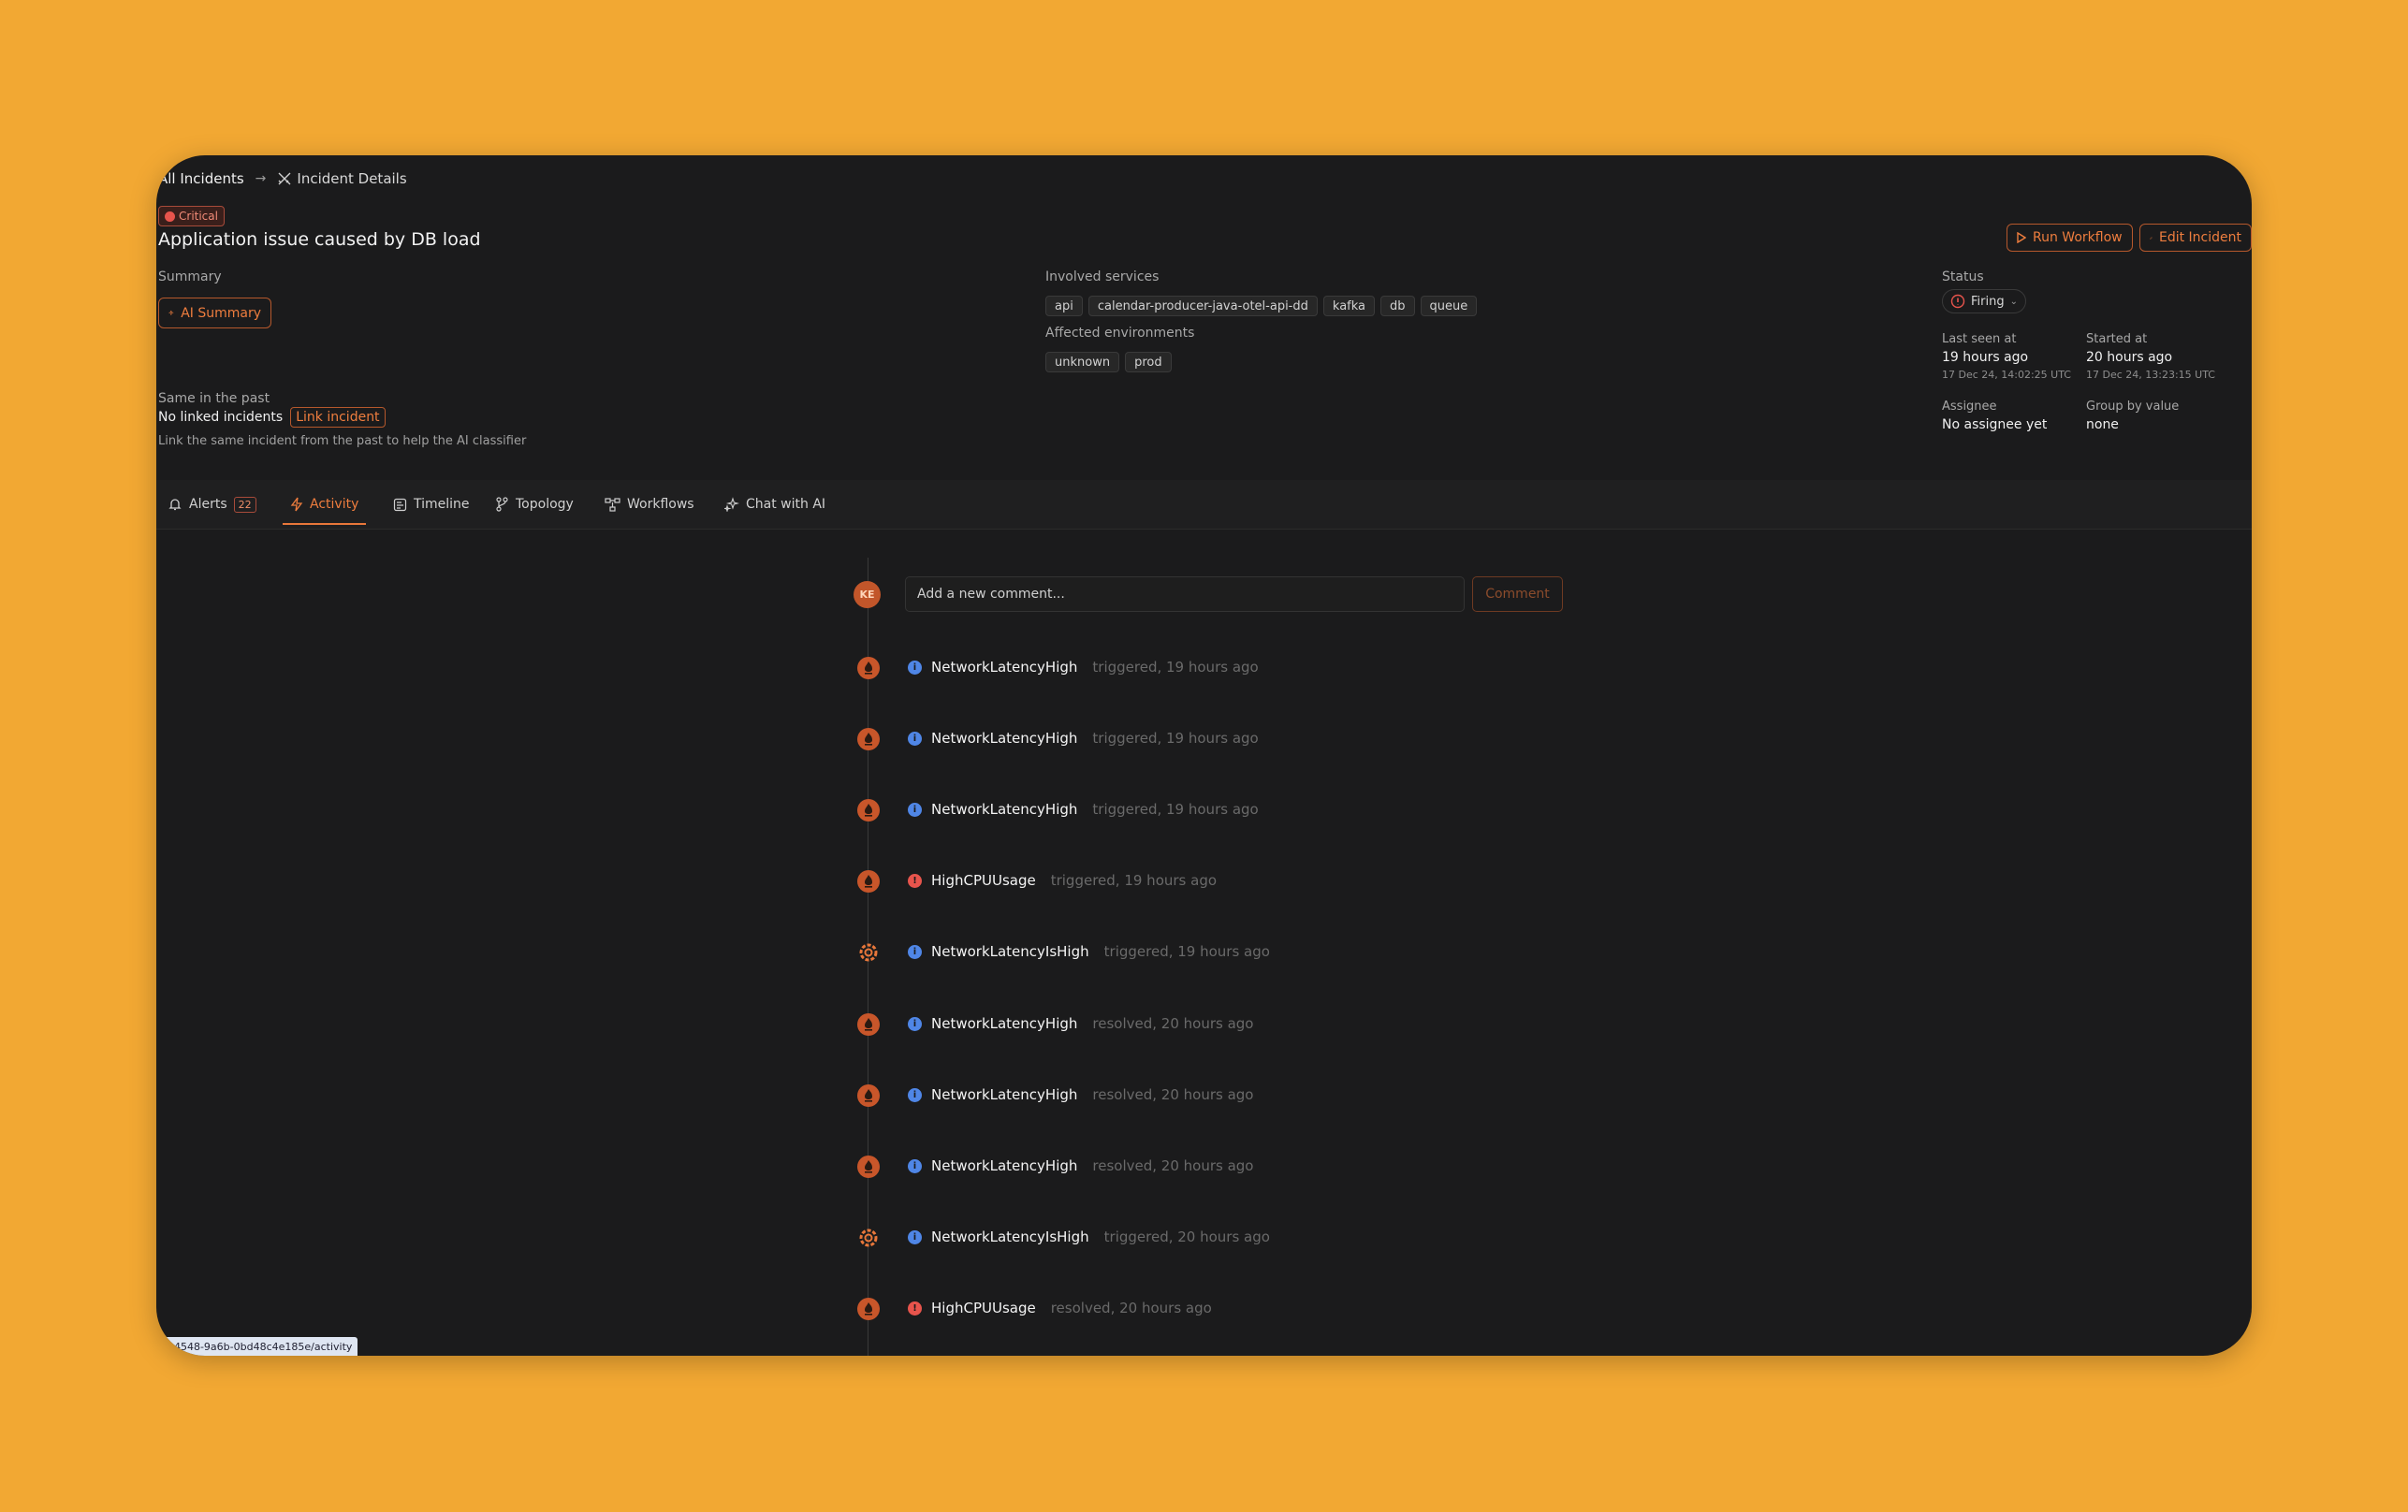 The image size is (2408, 1512). I want to click on tab-activity: Activity, so click(325, 505).